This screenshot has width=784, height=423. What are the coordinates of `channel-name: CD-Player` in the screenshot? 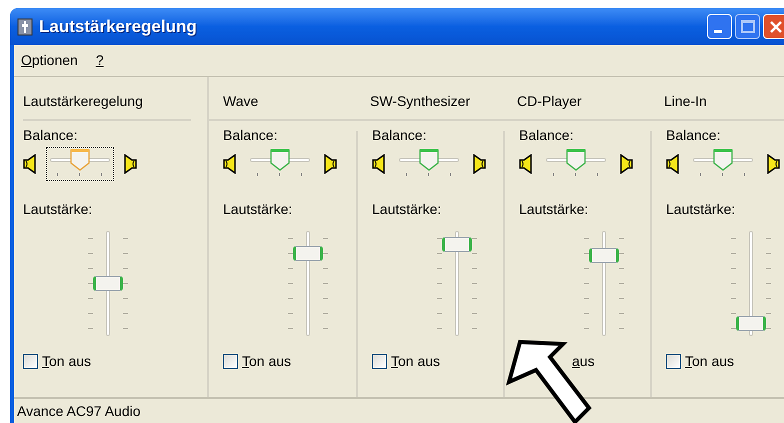 It's located at (549, 101).